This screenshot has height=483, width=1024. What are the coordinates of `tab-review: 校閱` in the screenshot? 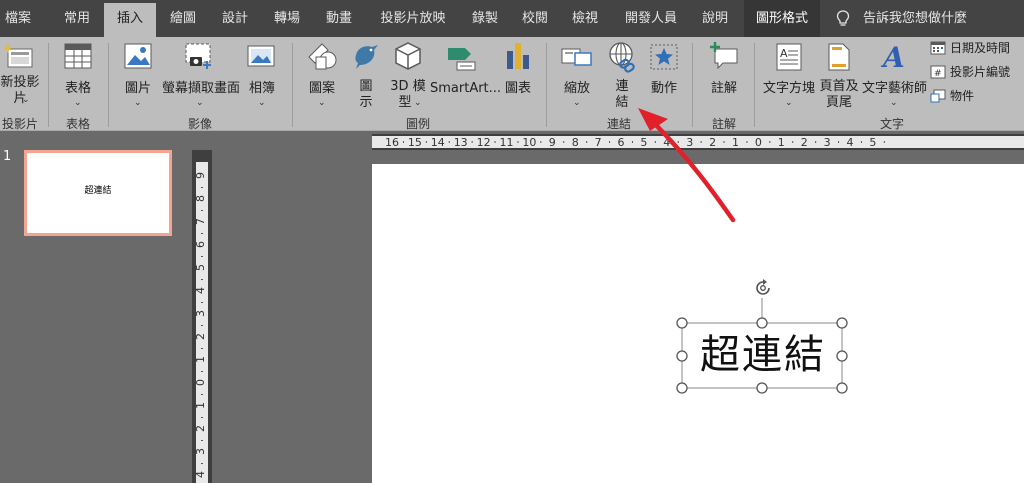 It's located at (535, 18).